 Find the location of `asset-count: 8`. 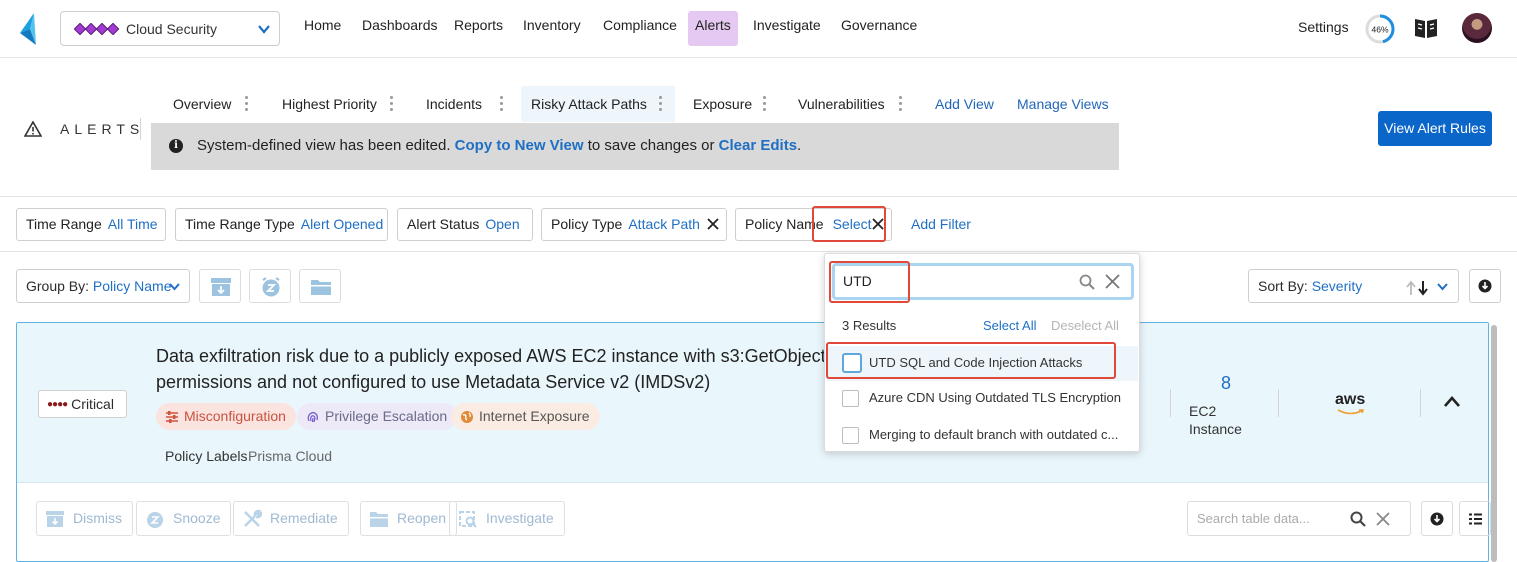

asset-count: 8 is located at coordinates (1226, 383).